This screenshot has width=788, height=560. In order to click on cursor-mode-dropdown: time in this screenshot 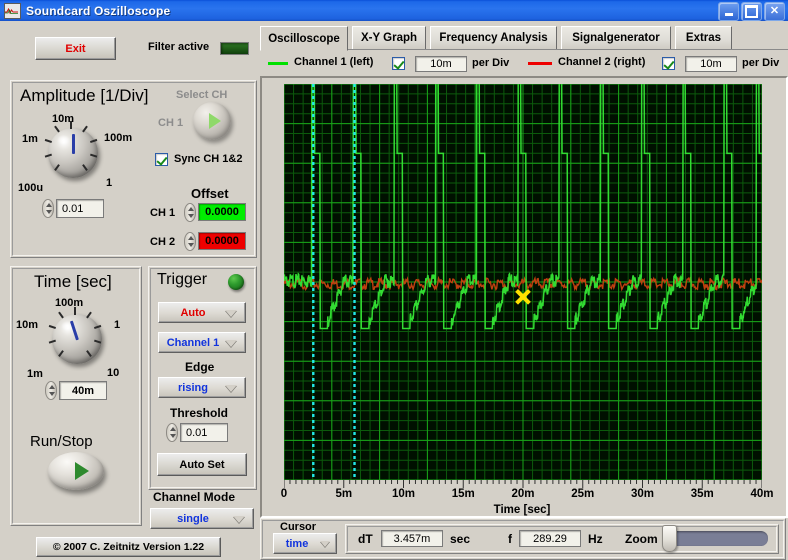, I will do `click(305, 543)`.